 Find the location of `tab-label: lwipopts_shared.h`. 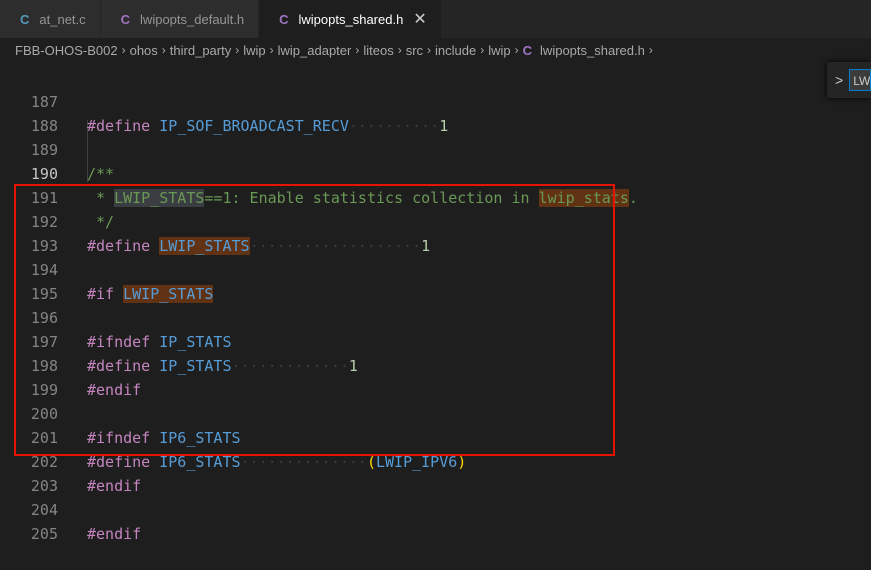

tab-label: lwipopts_shared.h is located at coordinates (351, 19).